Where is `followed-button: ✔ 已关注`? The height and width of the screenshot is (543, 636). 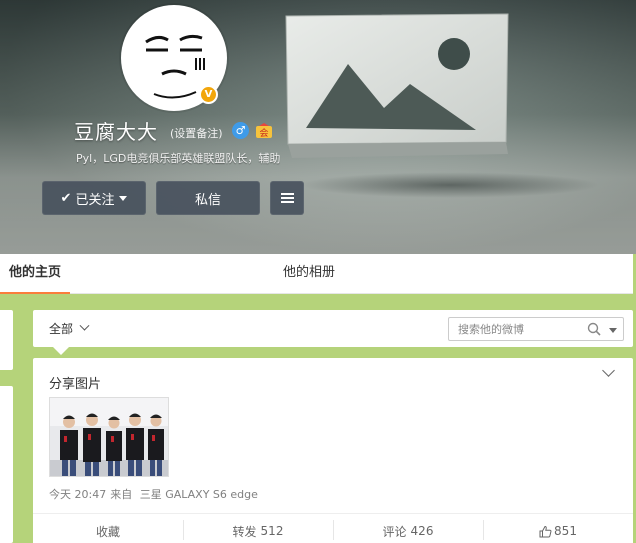
followed-button: ✔ 已关注 is located at coordinates (94, 198).